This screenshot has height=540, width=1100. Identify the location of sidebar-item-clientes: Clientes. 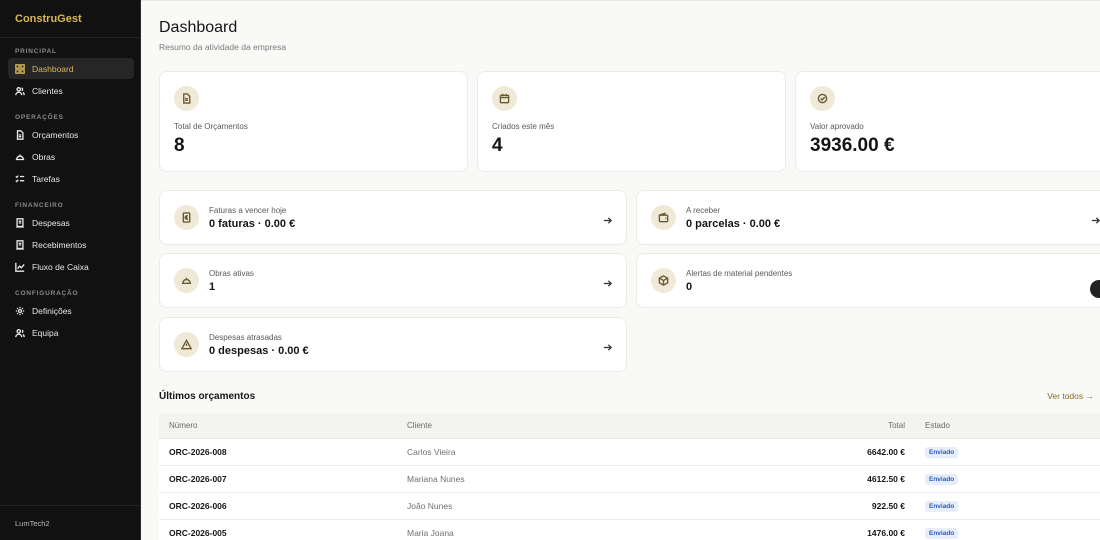
(71, 90).